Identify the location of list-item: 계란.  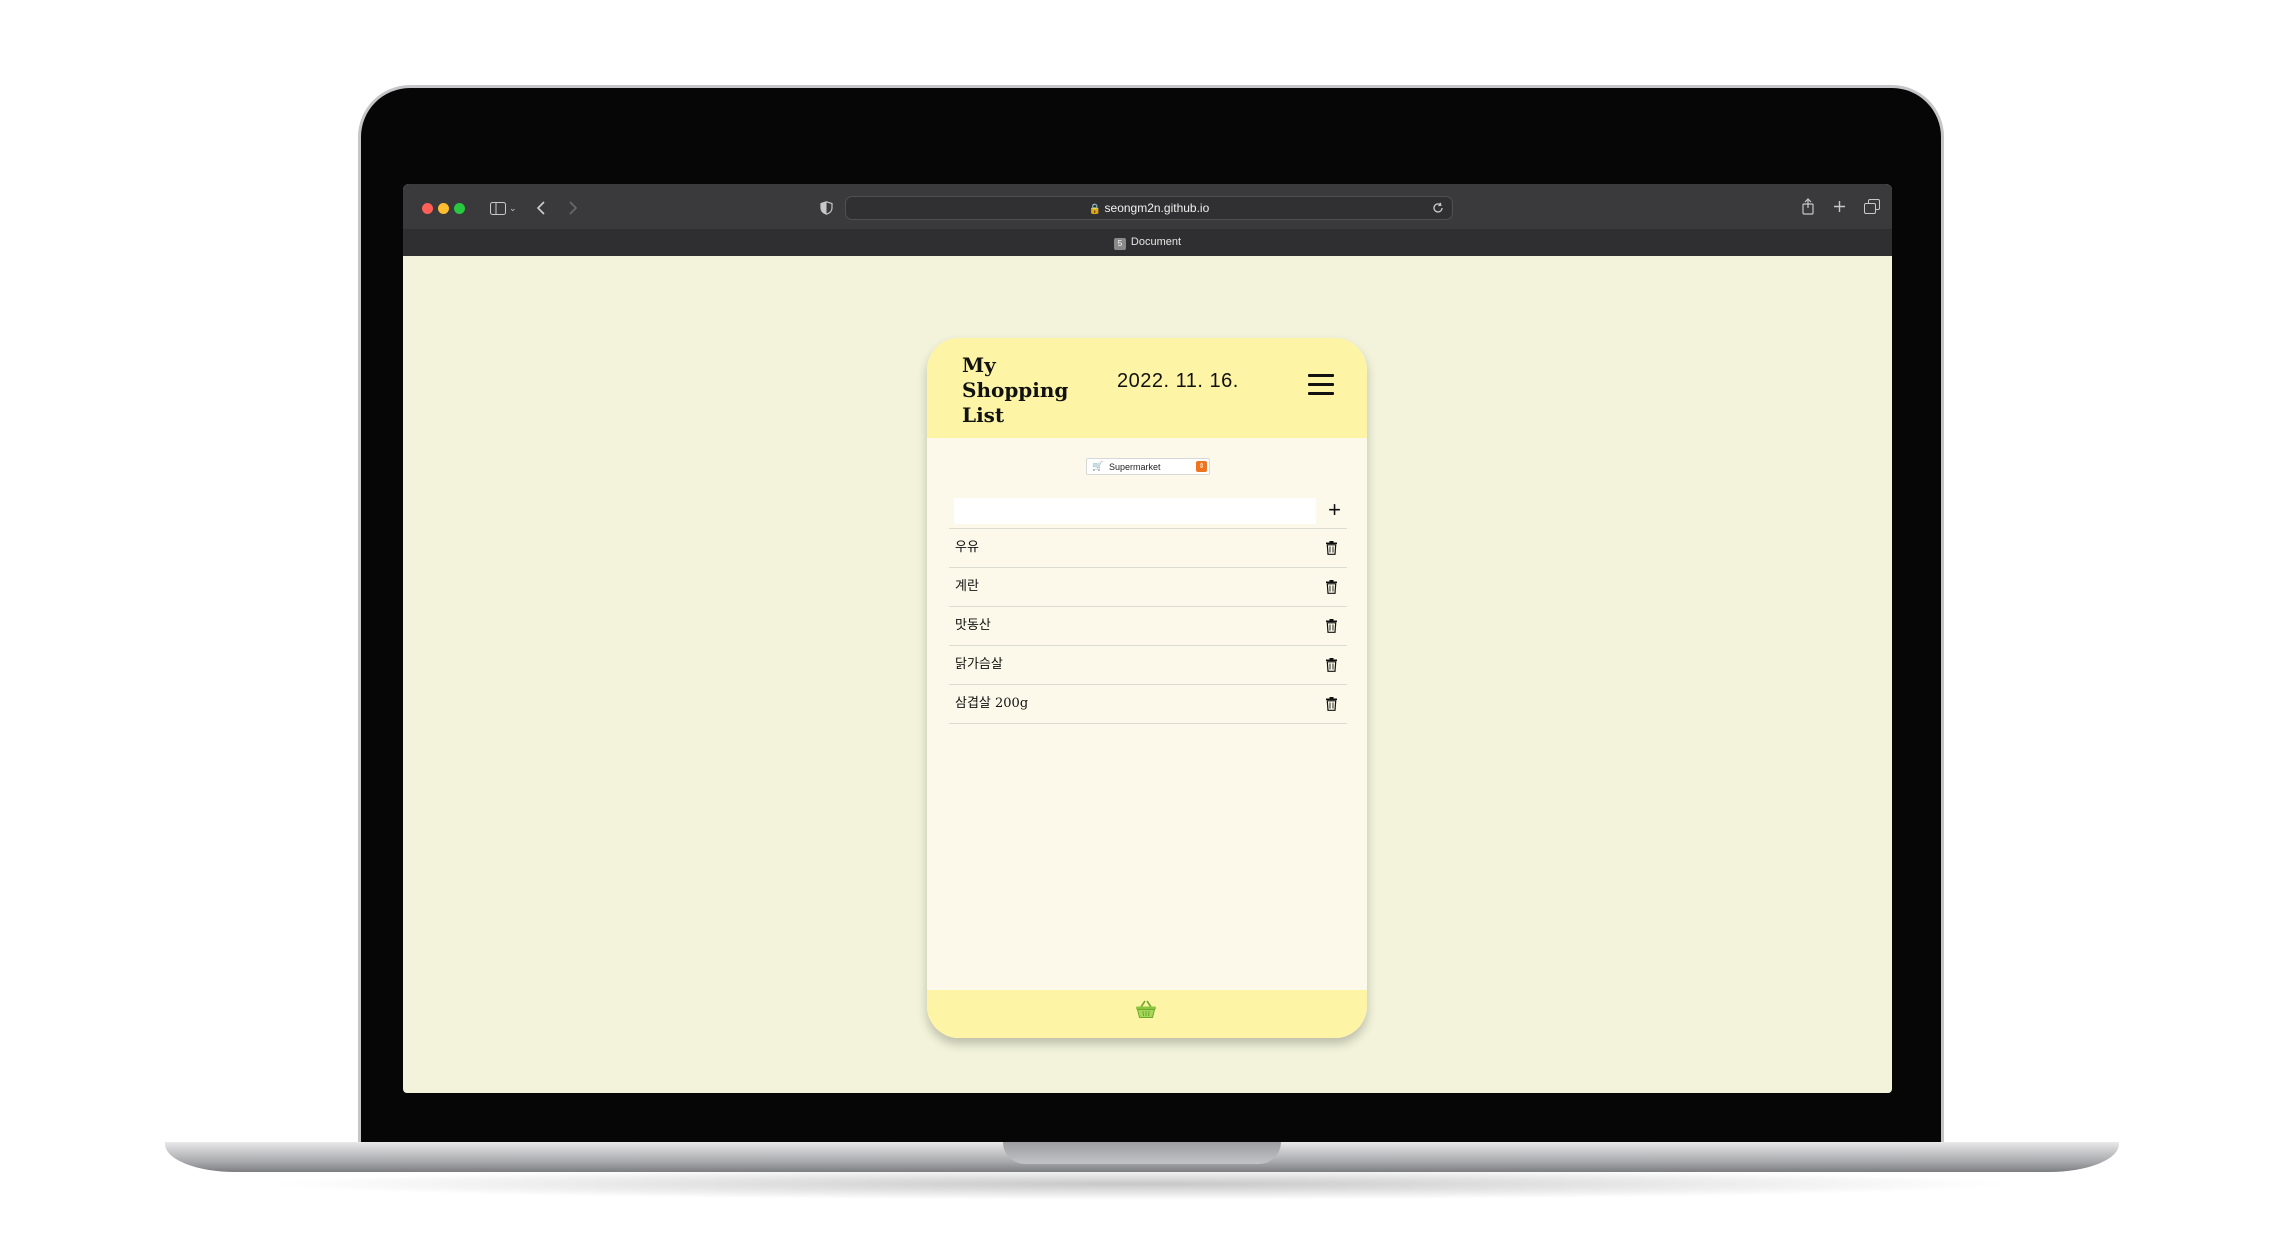
(1148, 587).